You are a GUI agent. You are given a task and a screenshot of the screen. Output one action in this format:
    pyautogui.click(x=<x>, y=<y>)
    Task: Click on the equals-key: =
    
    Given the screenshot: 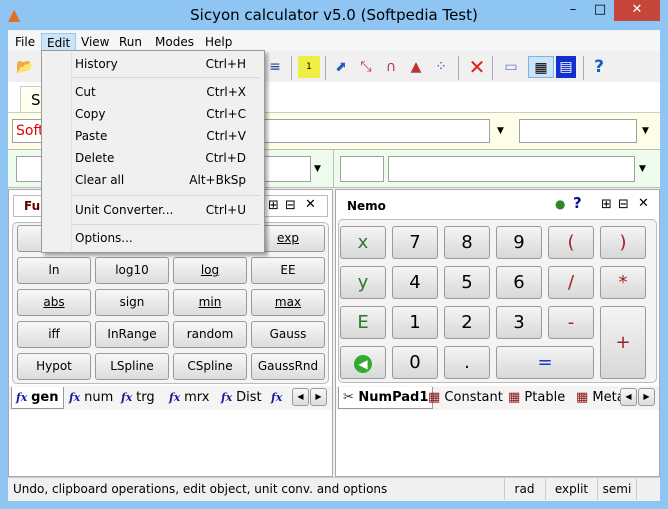 What is the action you would take?
    pyautogui.click(x=545, y=362)
    